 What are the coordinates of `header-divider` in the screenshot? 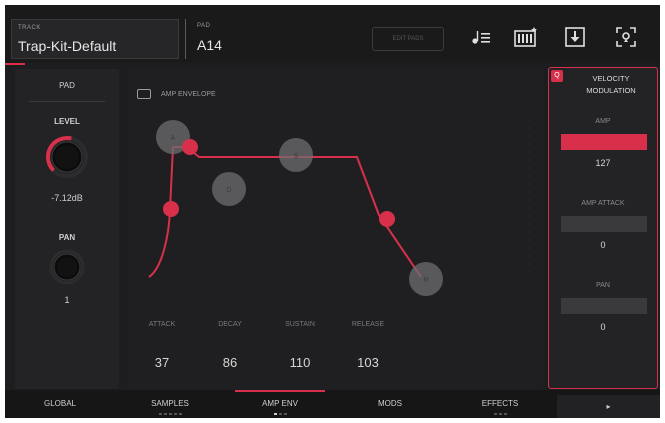 It's located at (185, 39).